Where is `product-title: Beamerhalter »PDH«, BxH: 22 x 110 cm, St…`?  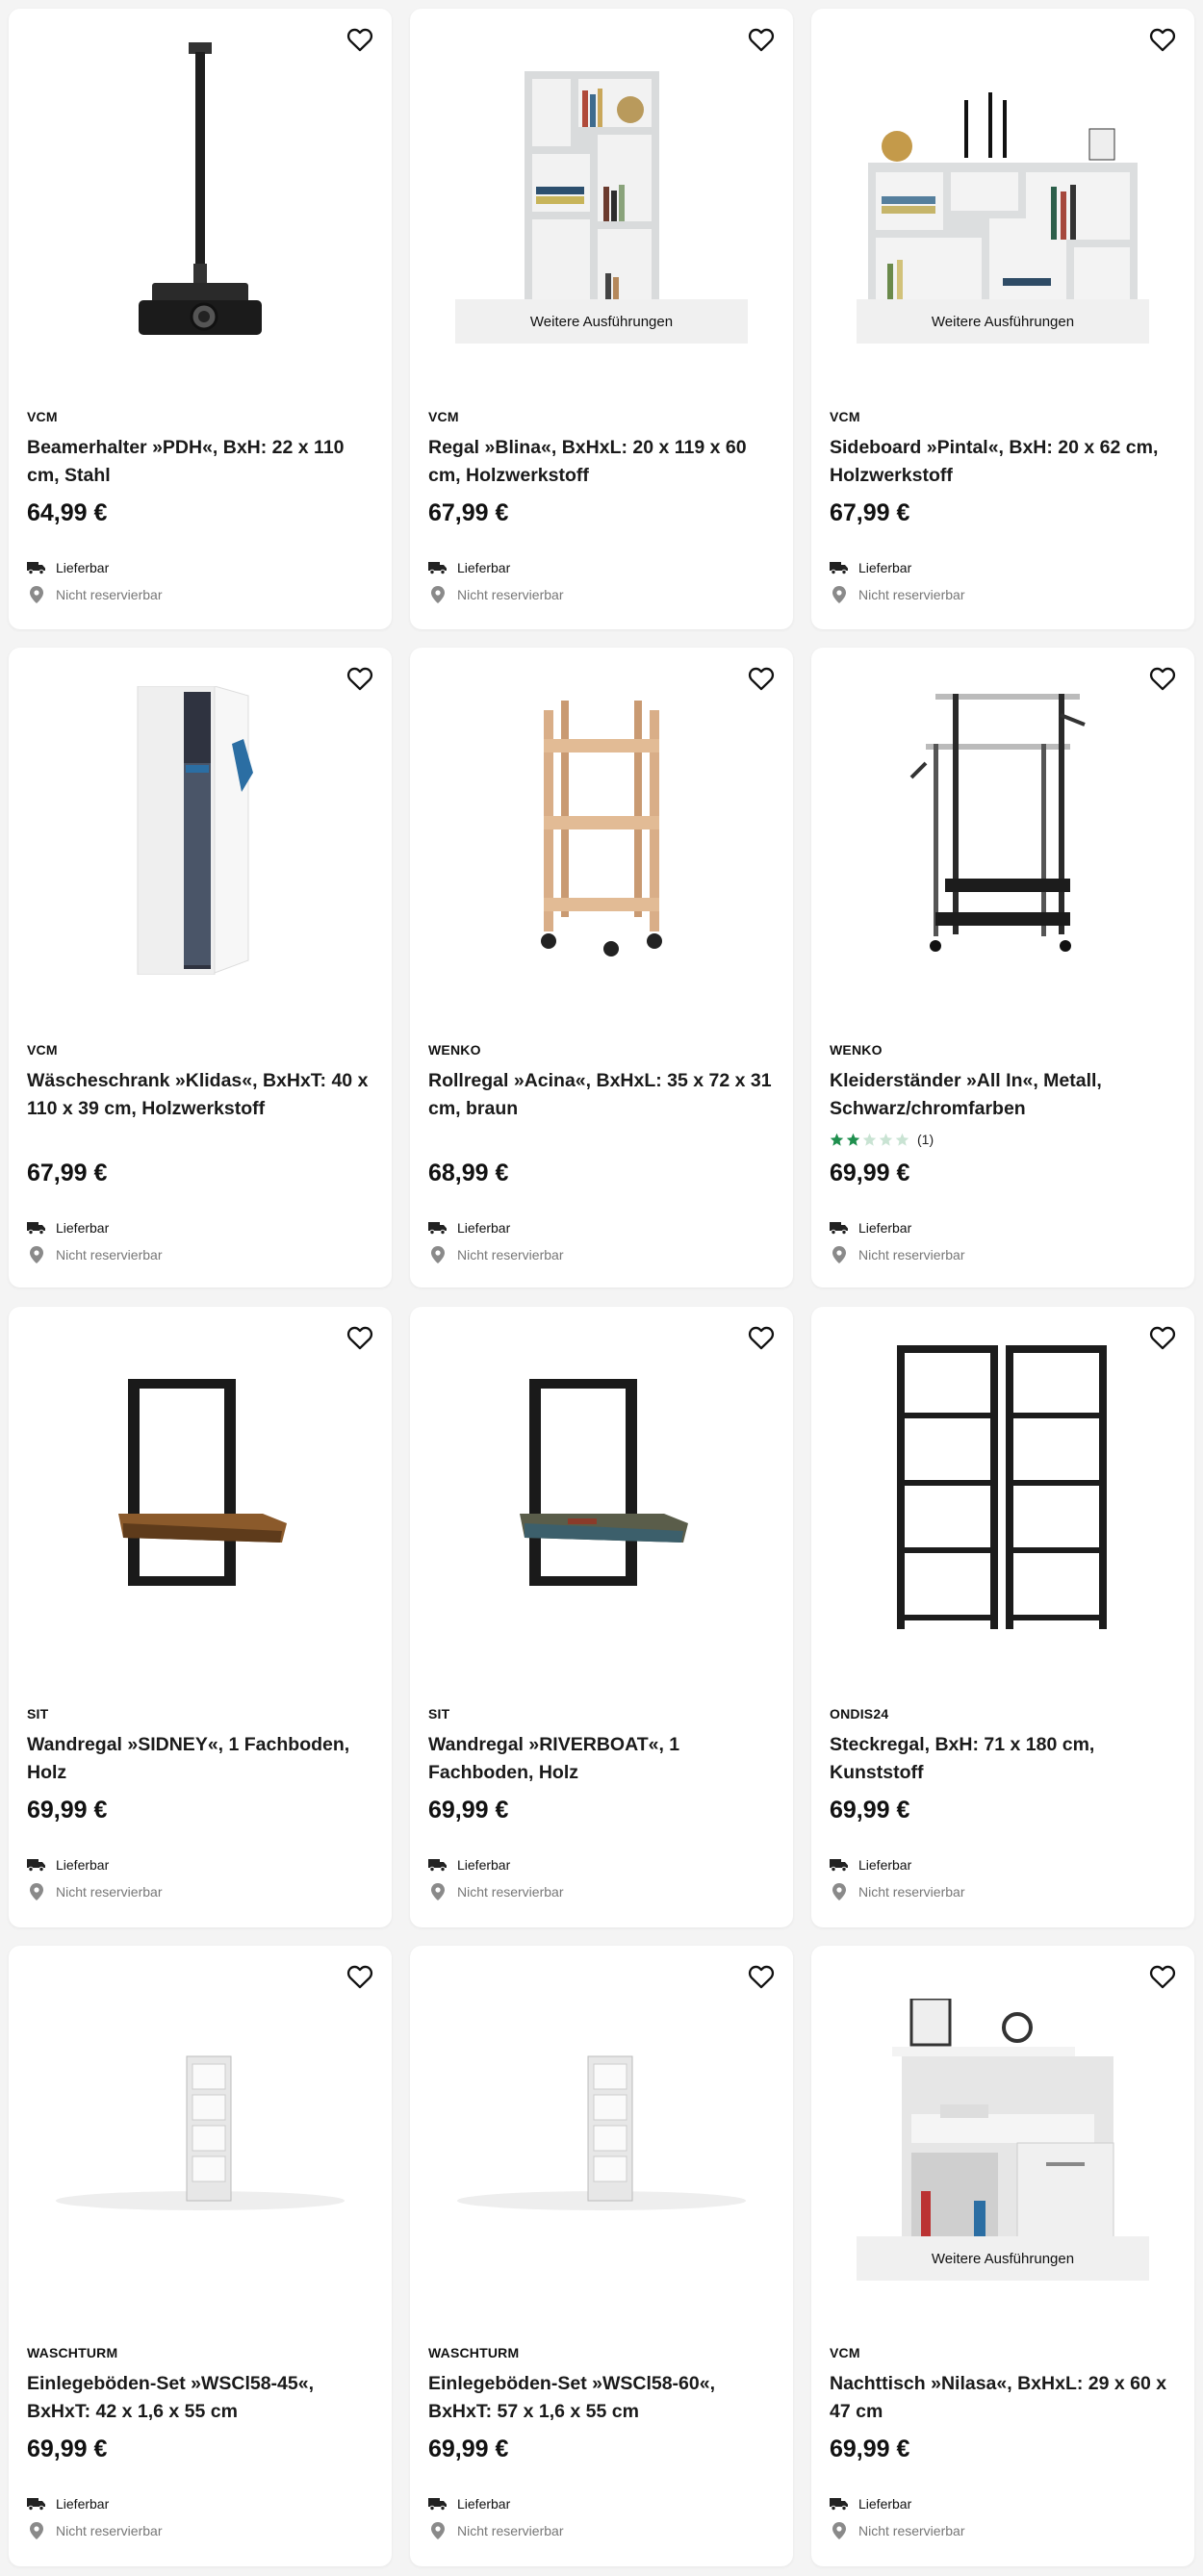
product-title: Beamerhalter »PDH«, BxH: 22 x 110 cm, St… is located at coordinates (201, 462).